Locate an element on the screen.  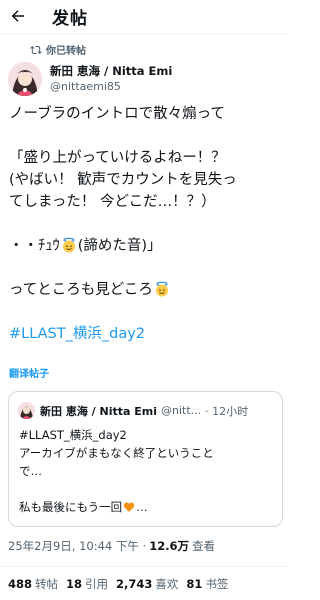
page-title: 发帖 is located at coordinates (70, 18).